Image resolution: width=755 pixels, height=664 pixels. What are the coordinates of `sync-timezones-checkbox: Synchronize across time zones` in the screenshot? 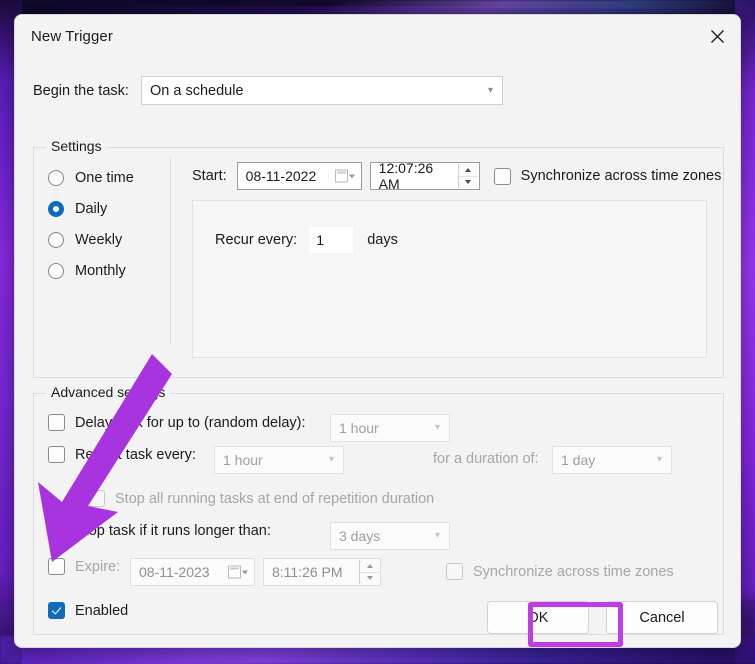 It's located at (607, 176).